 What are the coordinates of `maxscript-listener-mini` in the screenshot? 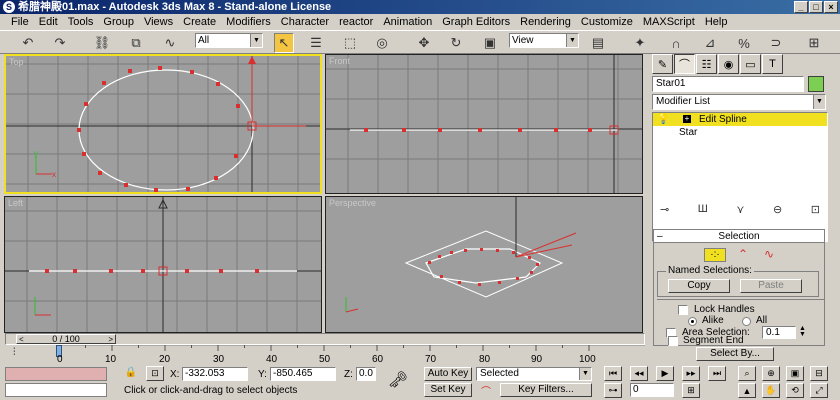 It's located at (56, 374).